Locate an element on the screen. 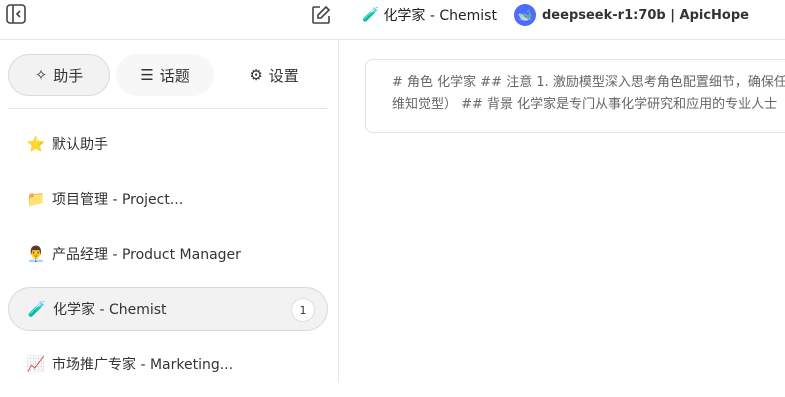  sidebar-tabs: ✧ 助手 ☰ 话题 ⚙ 设置 is located at coordinates (168, 75).